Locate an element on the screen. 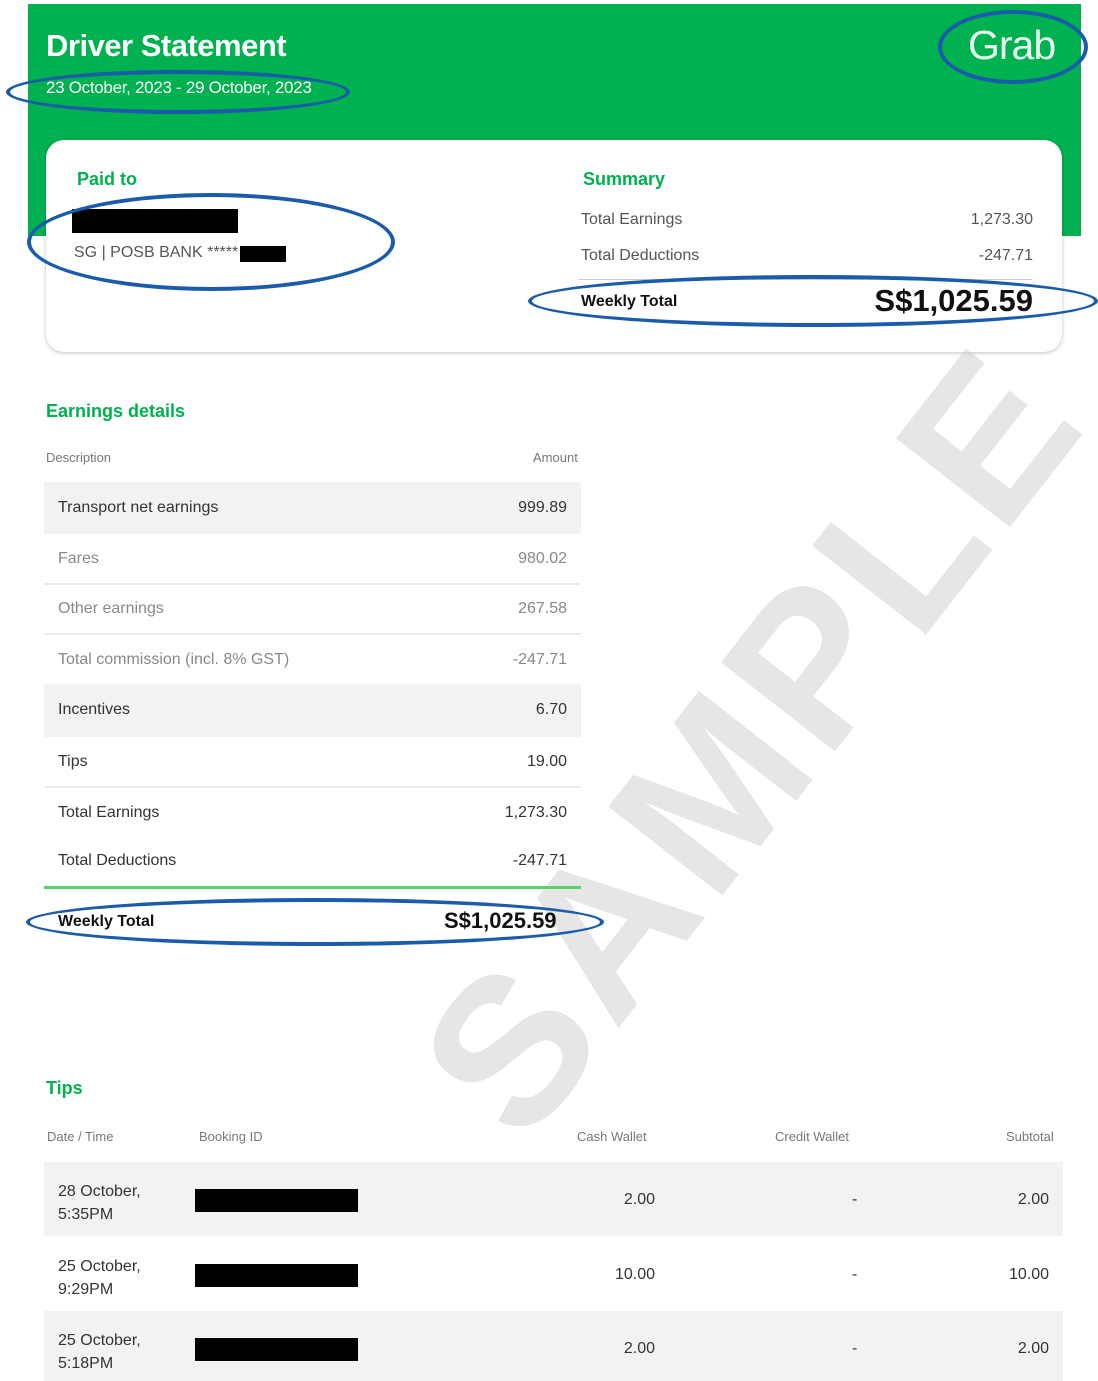 The width and height of the screenshot is (1098, 1381). earnings-row: Tips 19.00 is located at coordinates (312, 761).